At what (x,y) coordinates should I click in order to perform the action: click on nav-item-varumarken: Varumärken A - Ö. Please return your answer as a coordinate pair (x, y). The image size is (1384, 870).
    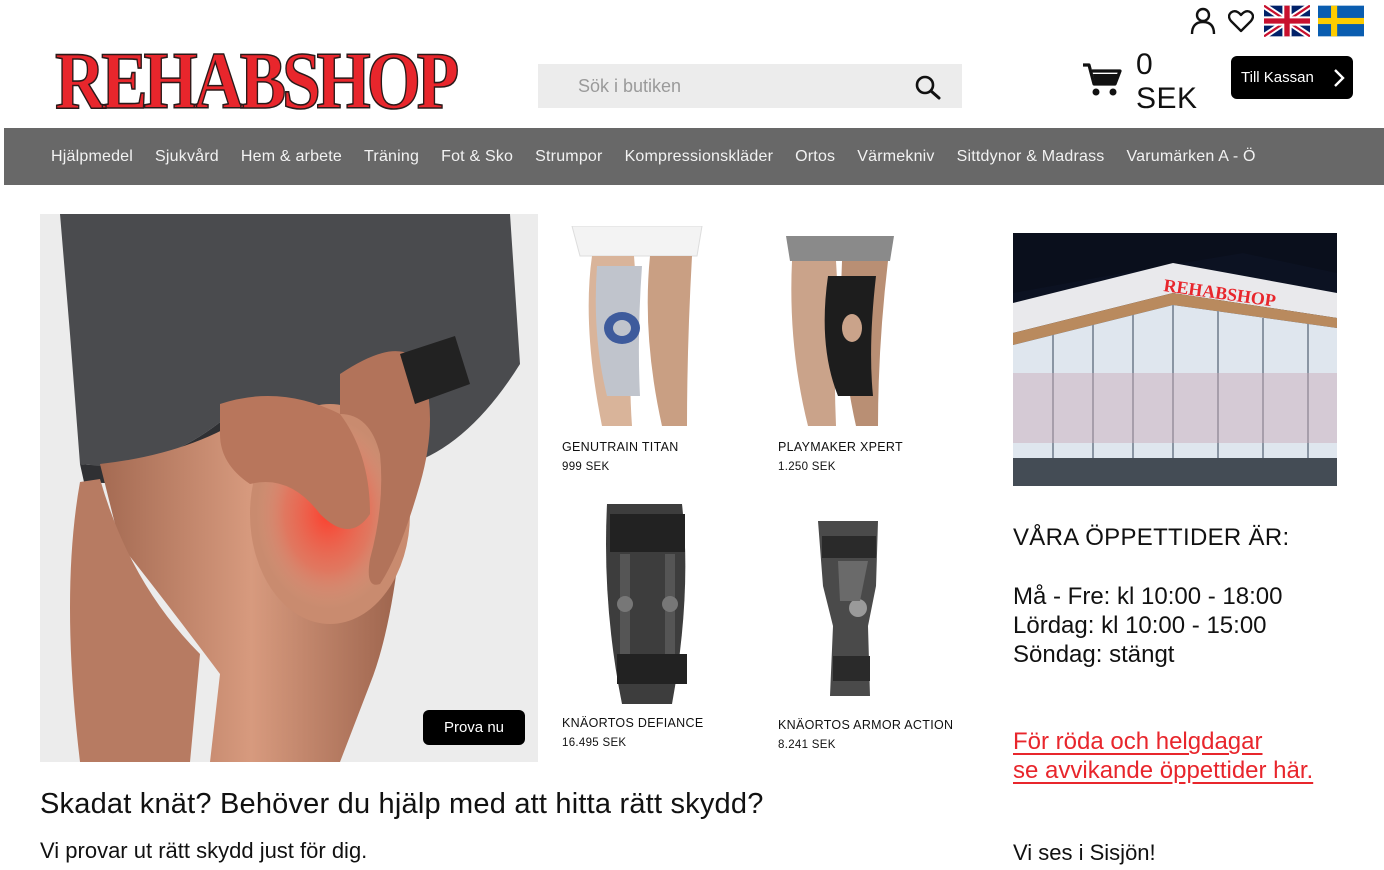
    Looking at the image, I should click on (1191, 157).